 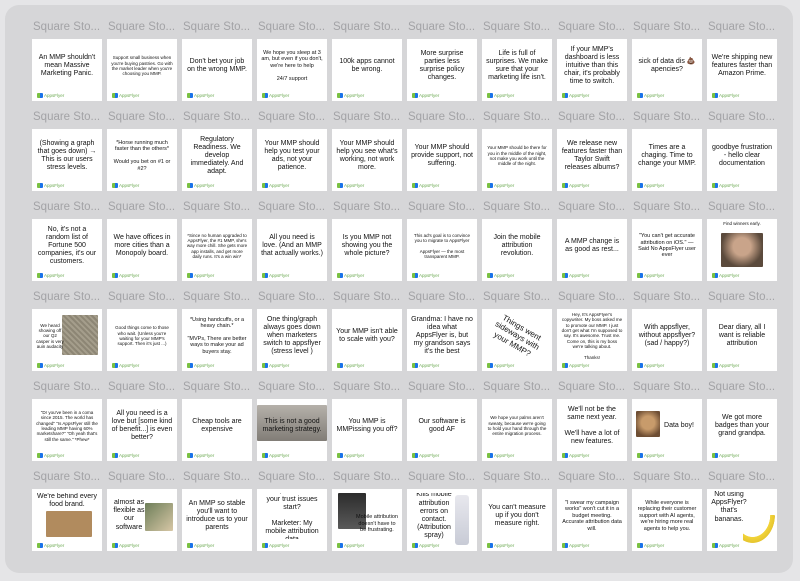 What do you see at coordinates (67, 520) in the screenshot?
I see `ad-tile: We're behind every food brand. AppsFlyer` at bounding box center [67, 520].